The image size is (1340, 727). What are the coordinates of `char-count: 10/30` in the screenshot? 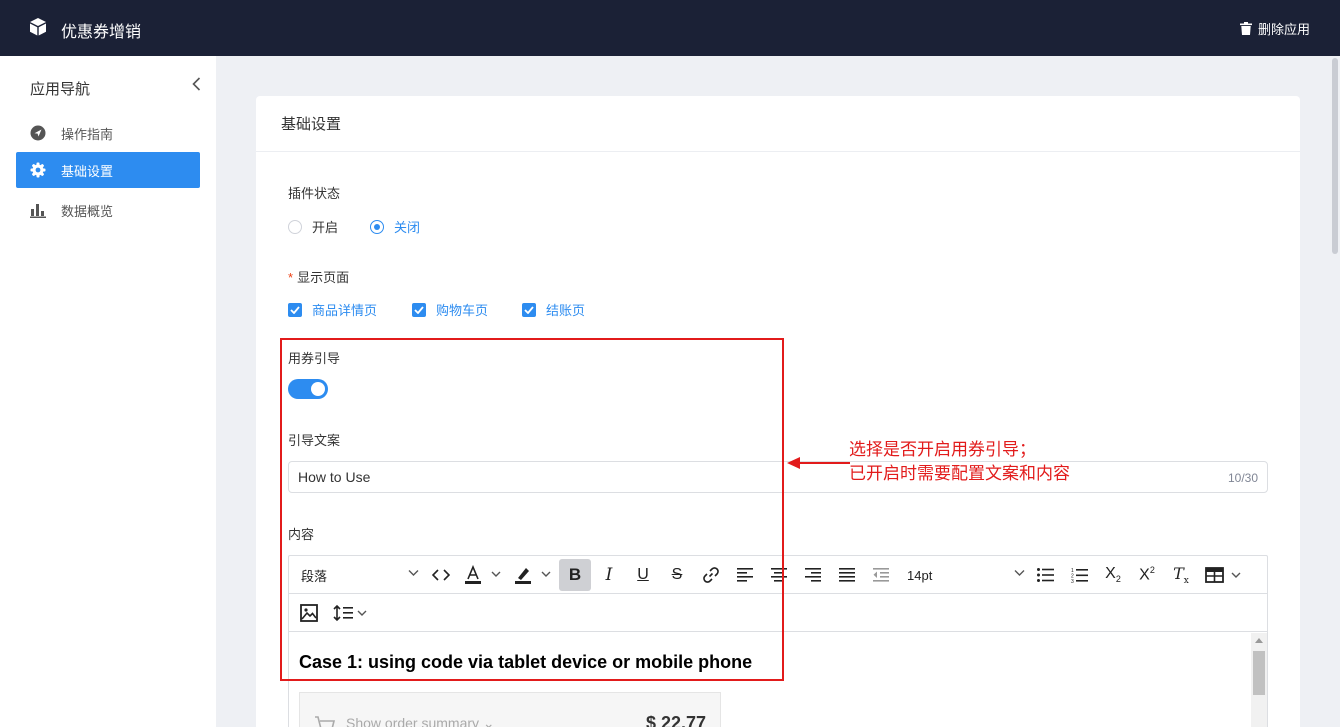 It's located at (1242, 478).